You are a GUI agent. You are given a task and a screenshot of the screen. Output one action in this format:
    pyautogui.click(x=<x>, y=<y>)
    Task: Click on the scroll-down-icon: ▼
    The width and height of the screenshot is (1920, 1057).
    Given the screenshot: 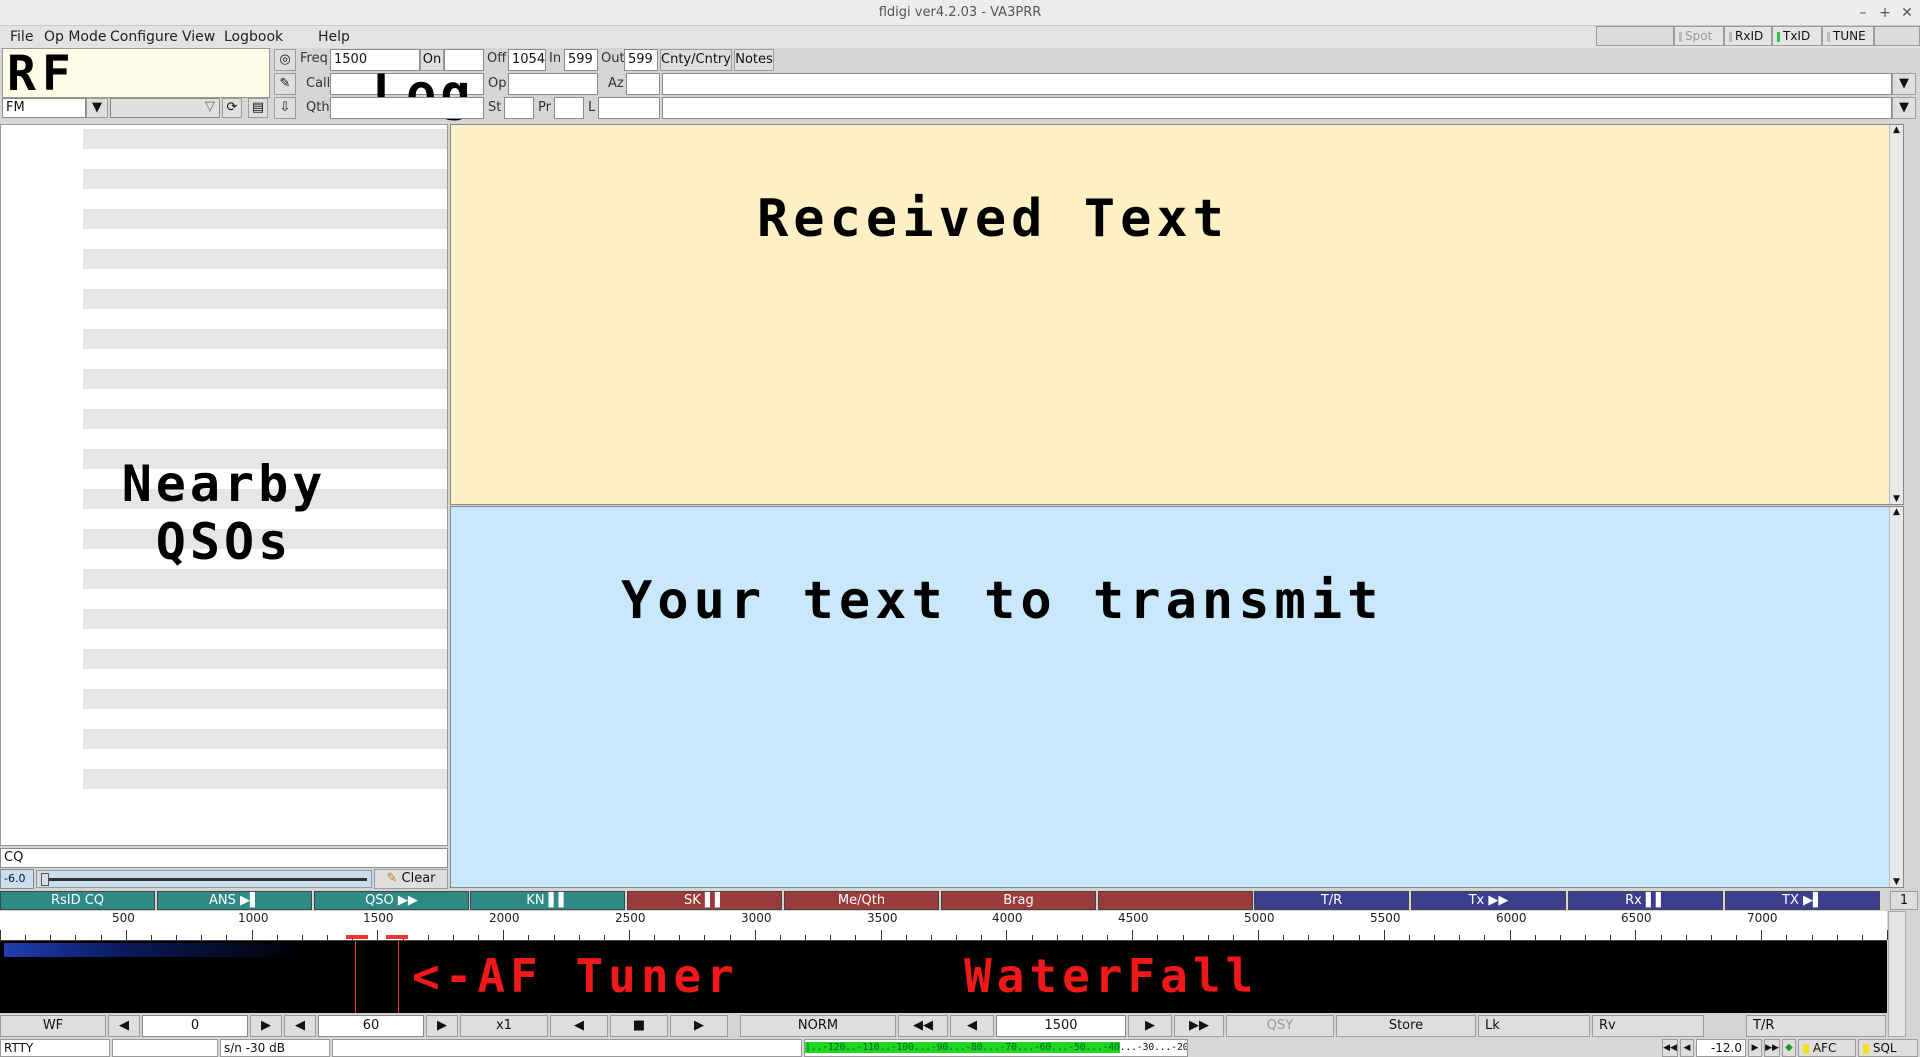 What is the action you would take?
    pyautogui.click(x=1896, y=882)
    